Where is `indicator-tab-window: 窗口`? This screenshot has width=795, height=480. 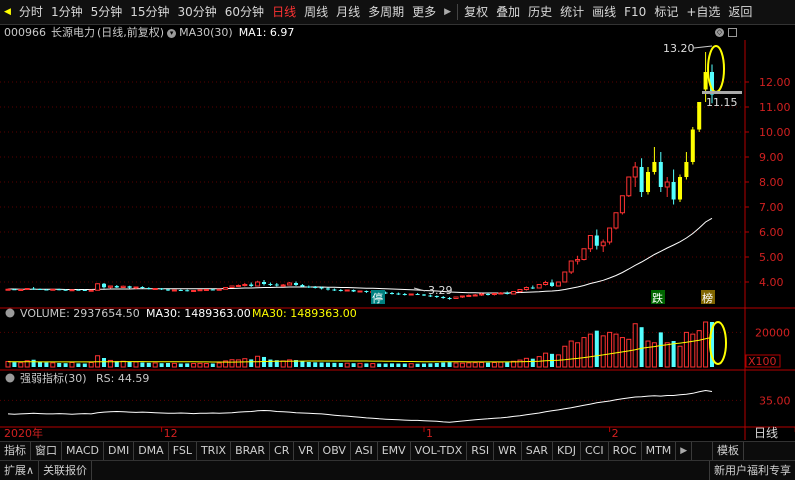
indicator-tab-window: 窗口 is located at coordinates (46, 451).